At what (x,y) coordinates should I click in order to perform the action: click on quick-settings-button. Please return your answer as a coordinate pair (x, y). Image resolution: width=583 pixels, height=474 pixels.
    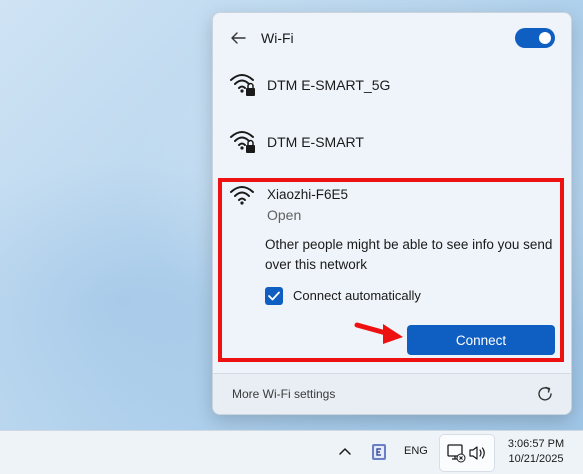
    Looking at the image, I should click on (467, 453).